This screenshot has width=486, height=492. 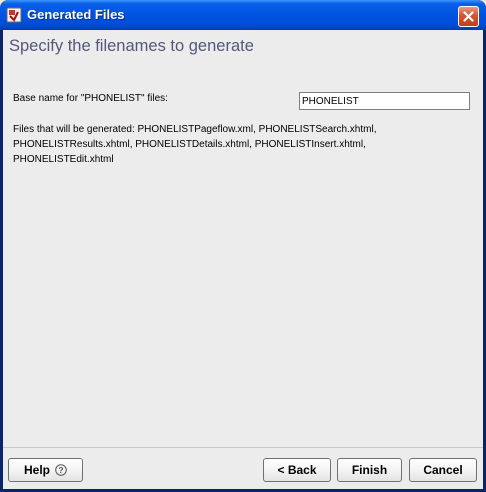 I want to click on base-name-input, so click(x=384, y=101).